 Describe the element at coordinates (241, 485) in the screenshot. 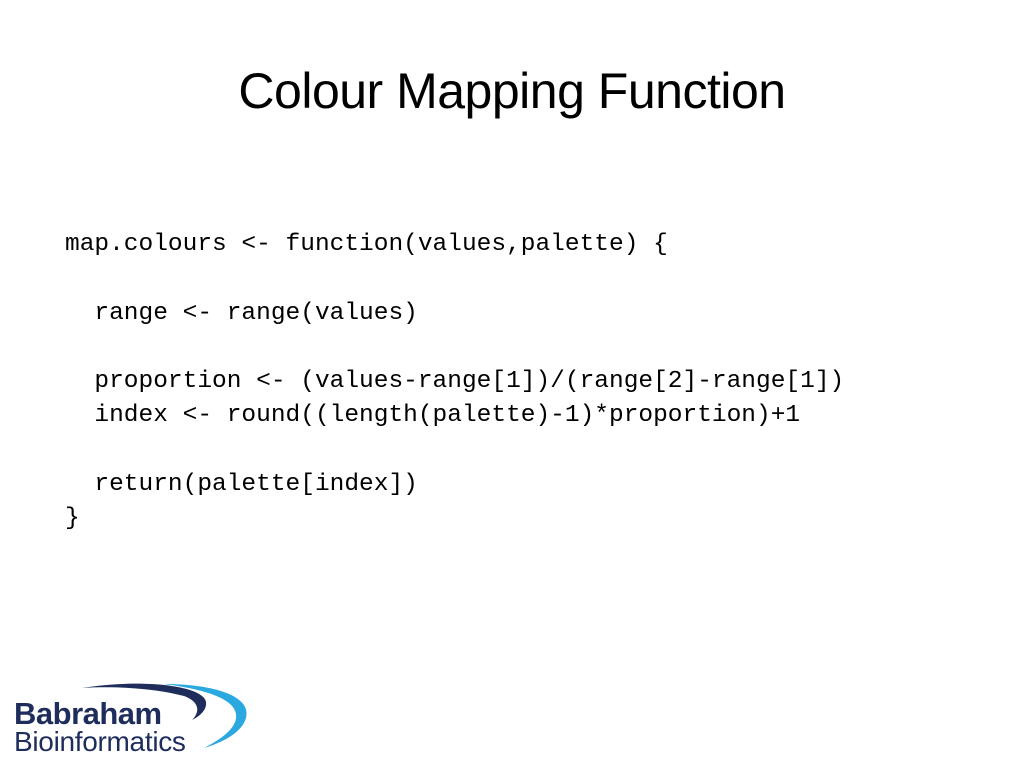

I see `code-line: return(palette[index])` at that location.